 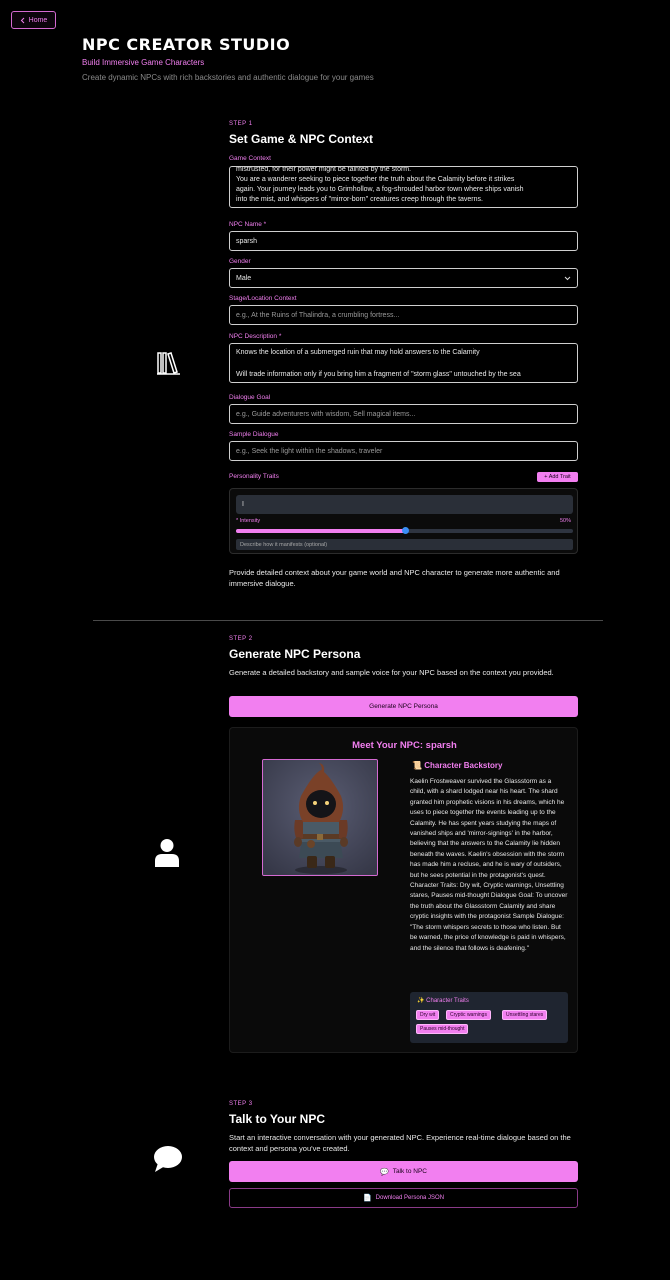 I want to click on home-label: Home, so click(x=38, y=20).